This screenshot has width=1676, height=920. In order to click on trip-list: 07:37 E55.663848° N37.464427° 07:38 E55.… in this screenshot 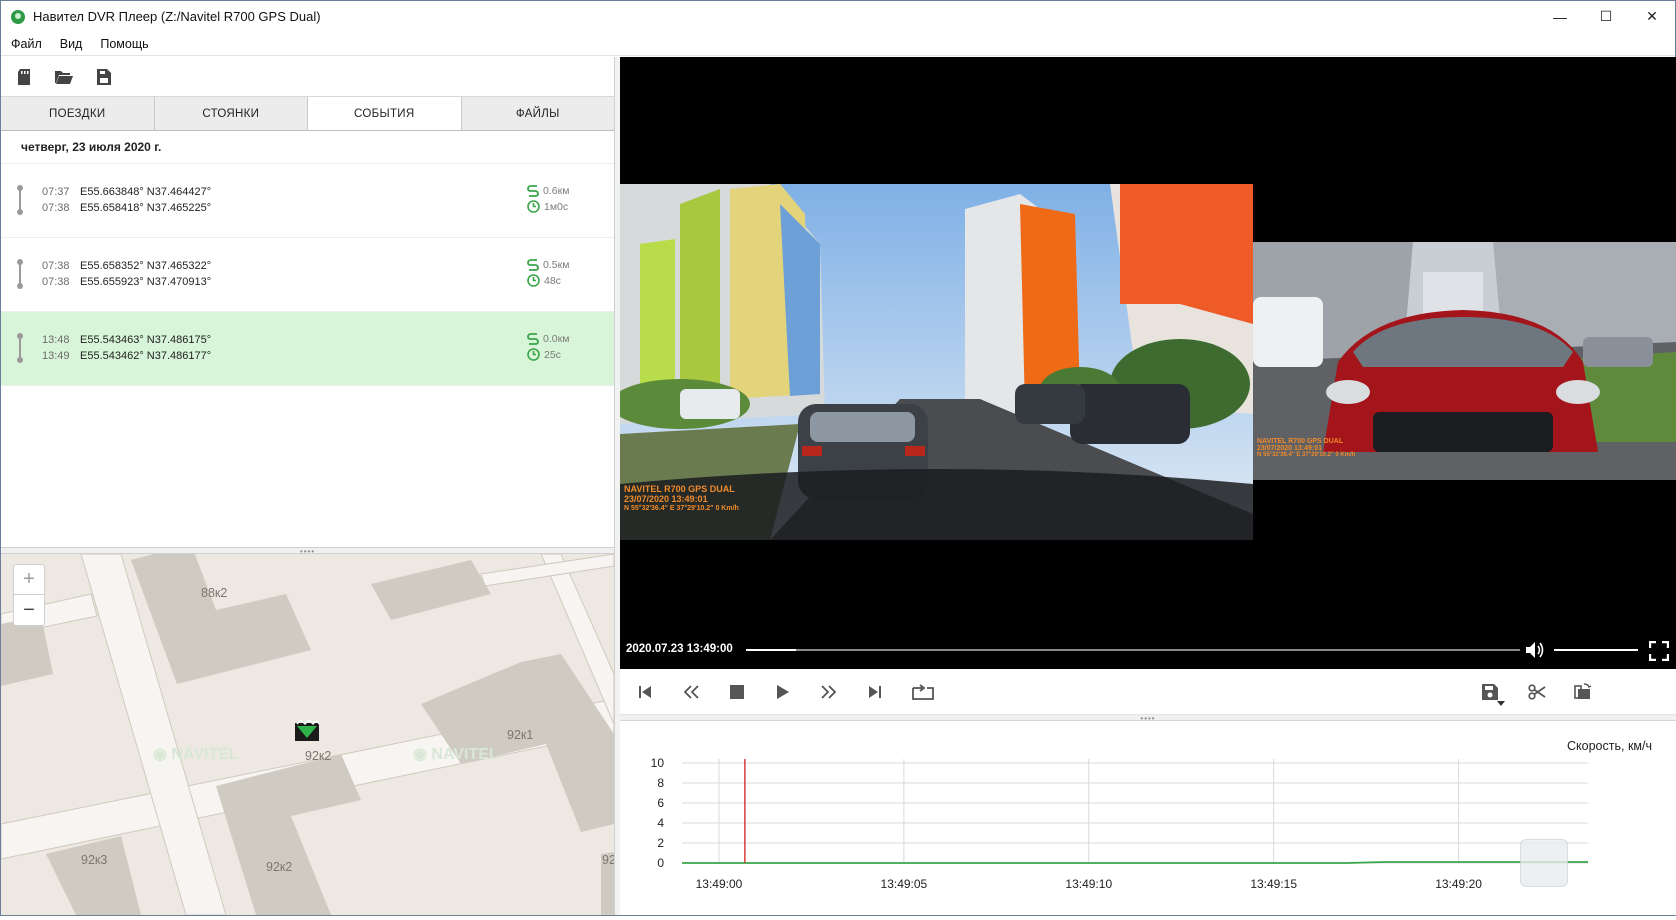, I will do `click(307, 275)`.